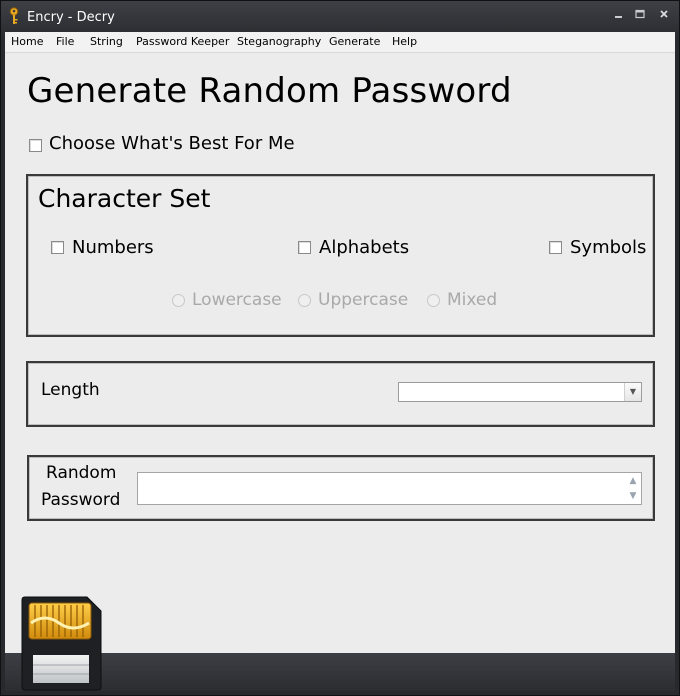 This screenshot has height=696, width=680. What do you see at coordinates (106, 41) in the screenshot?
I see `menu-string: String` at bounding box center [106, 41].